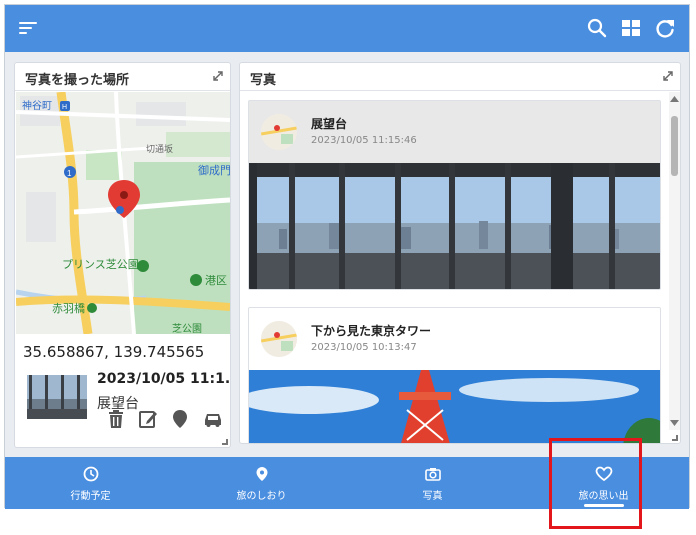 This screenshot has height=535, width=696. What do you see at coordinates (674, 423) in the screenshot?
I see `scroll-down-icon` at bounding box center [674, 423].